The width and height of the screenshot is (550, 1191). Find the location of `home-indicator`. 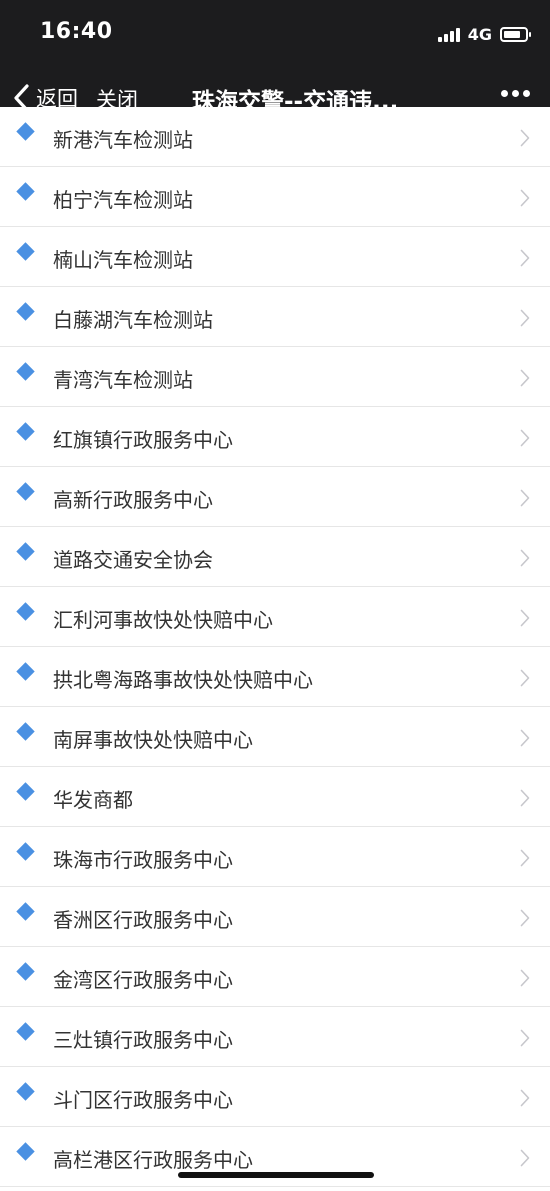

home-indicator is located at coordinates (276, 1175).